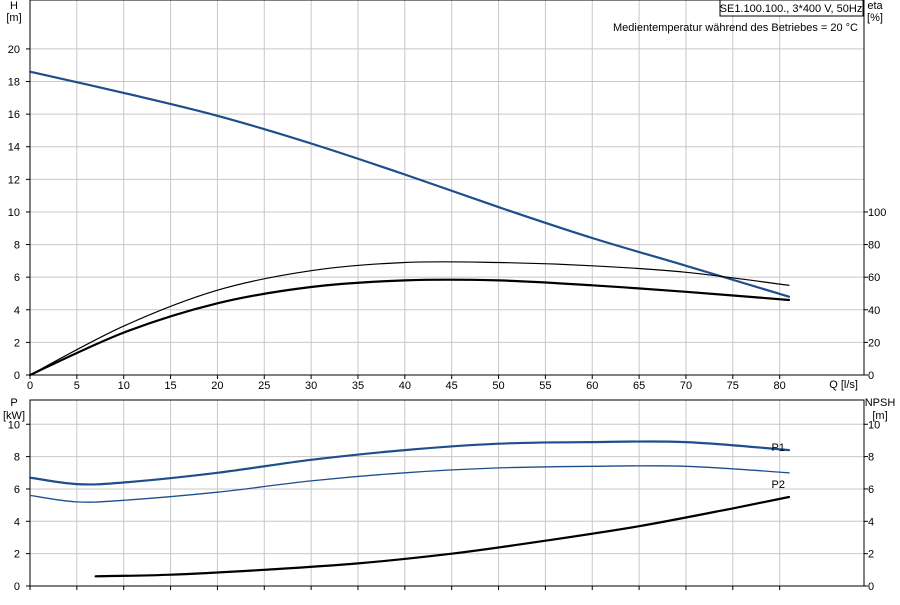 The image size is (900, 605). Describe the element at coordinates (442, 536) in the screenshot. I see `curve-npsh` at that location.